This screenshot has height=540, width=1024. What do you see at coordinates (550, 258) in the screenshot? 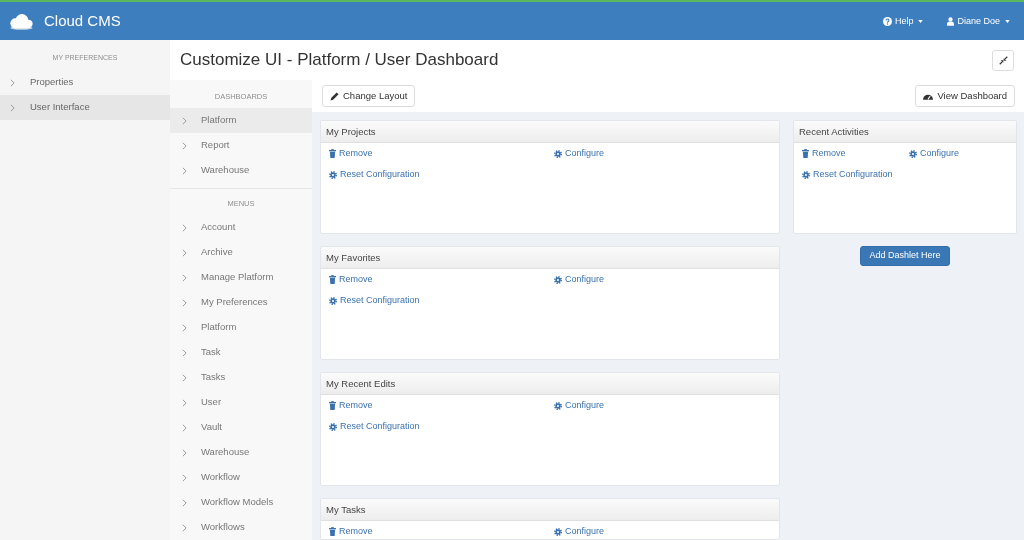
I see `dashlet-header: My Favorites` at bounding box center [550, 258].